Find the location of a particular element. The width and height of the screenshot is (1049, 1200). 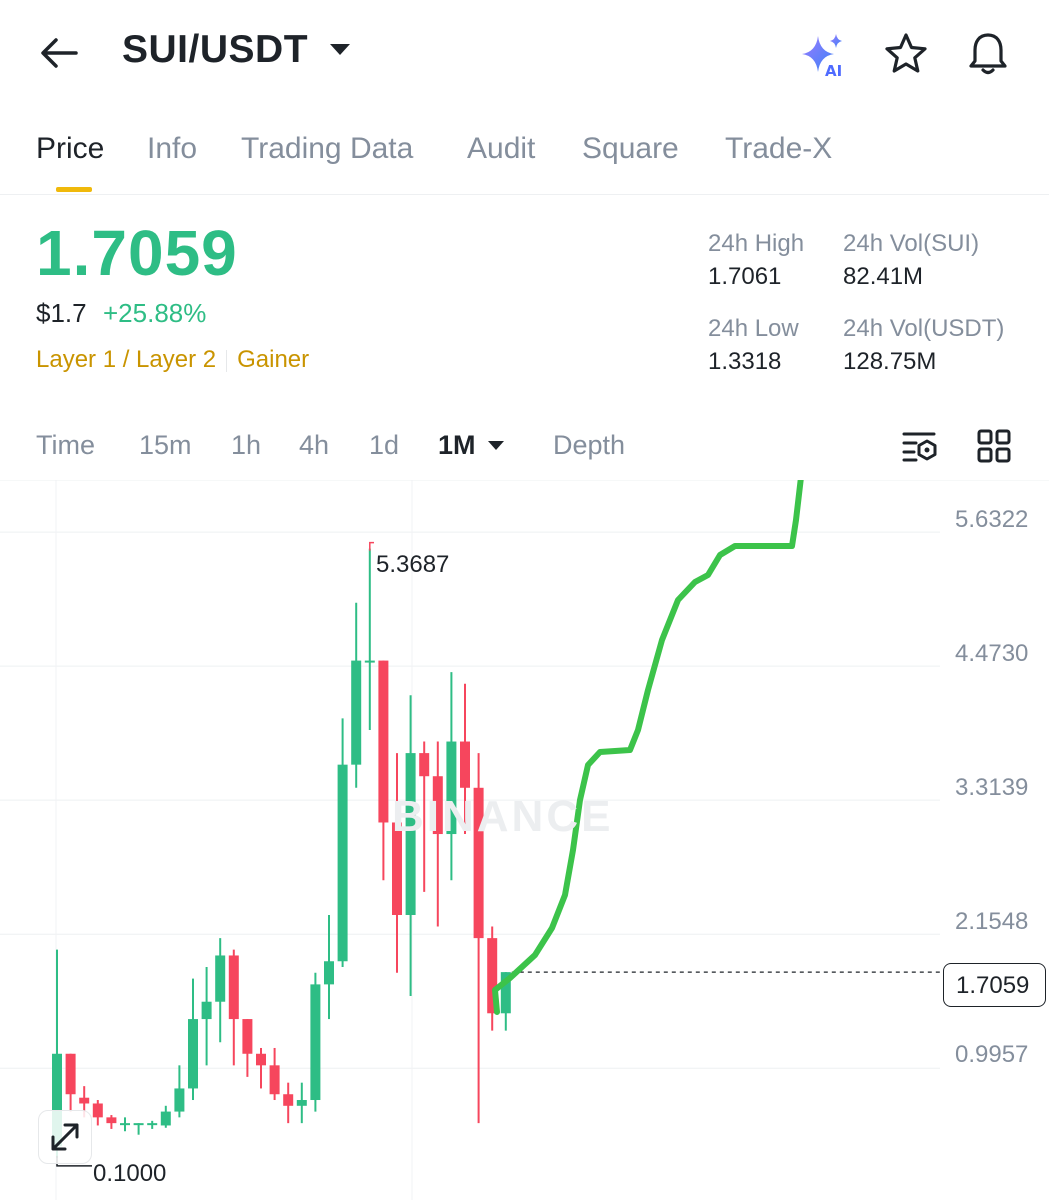

y-tick-label: 2.1548 is located at coordinates (992, 921).